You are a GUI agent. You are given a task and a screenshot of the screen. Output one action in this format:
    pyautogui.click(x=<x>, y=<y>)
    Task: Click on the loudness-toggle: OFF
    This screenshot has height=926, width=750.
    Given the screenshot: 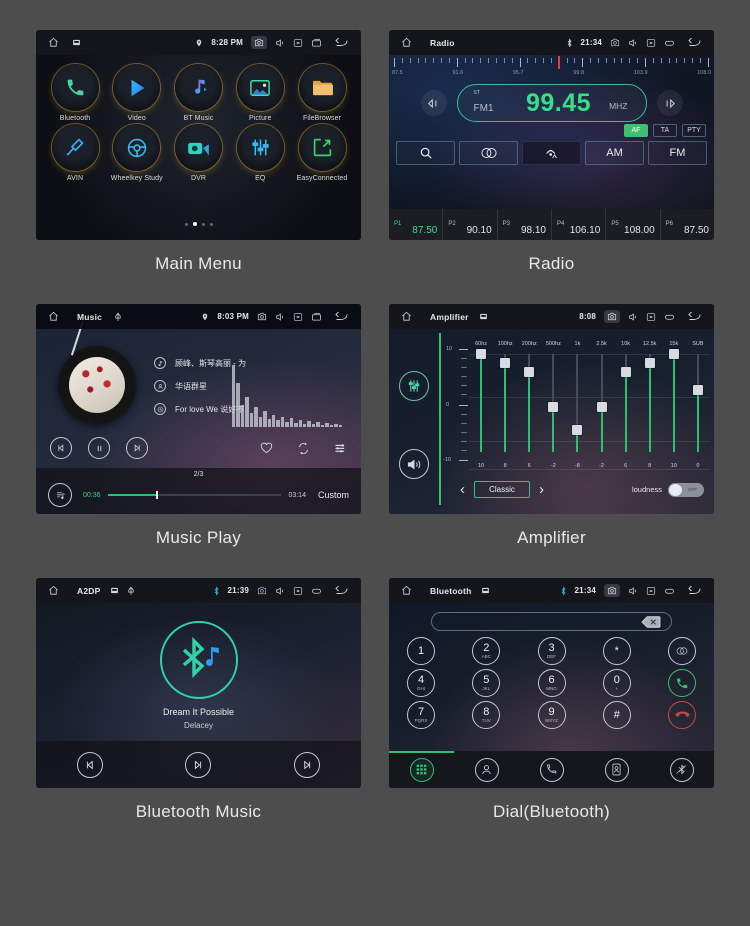 What is the action you would take?
    pyautogui.click(x=686, y=489)
    